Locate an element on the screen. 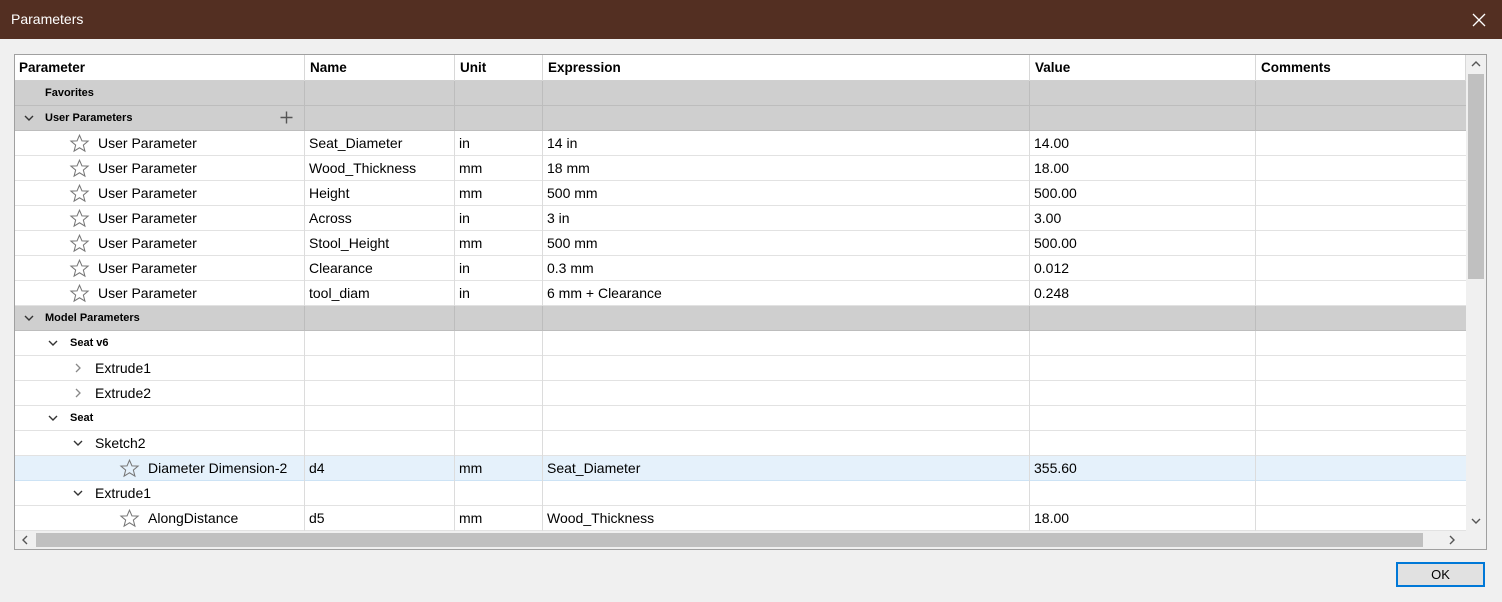 This screenshot has width=1502, height=602. table-row: User Parameter Clearance in 0.3 mm 0.012 is located at coordinates (740, 268).